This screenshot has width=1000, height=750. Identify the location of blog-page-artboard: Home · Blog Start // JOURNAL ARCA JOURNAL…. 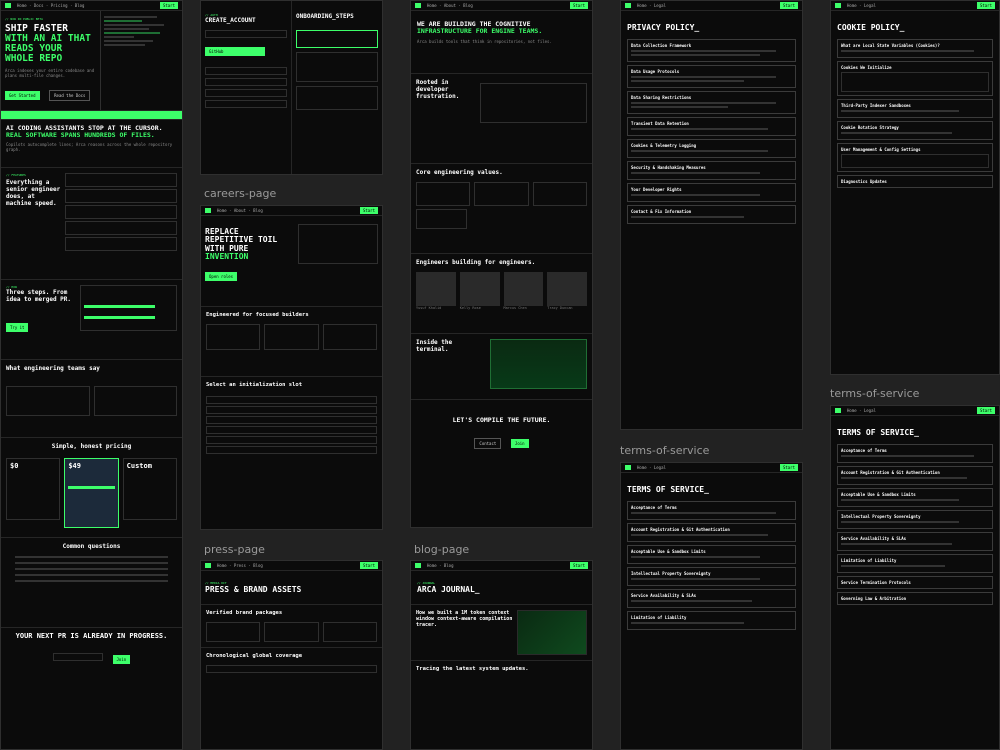
(501, 655).